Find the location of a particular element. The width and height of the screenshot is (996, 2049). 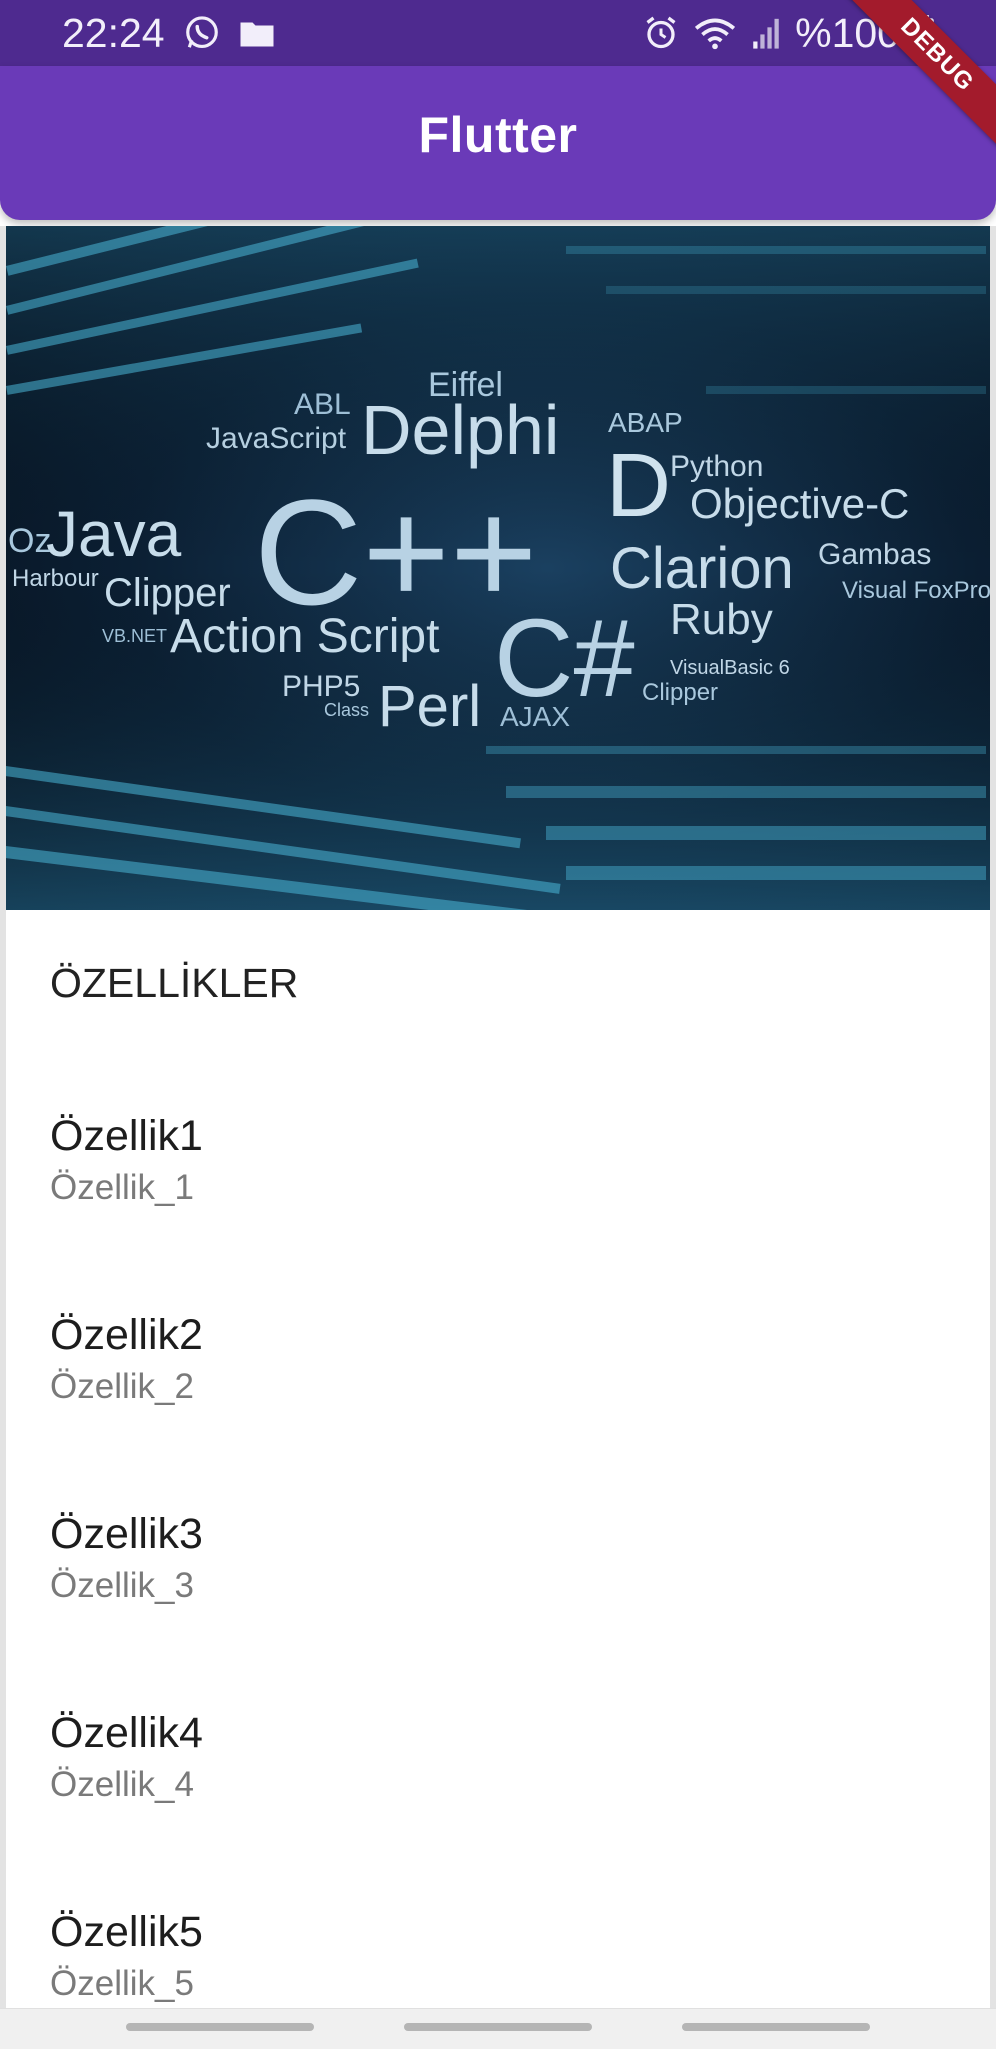

nav-pill-center is located at coordinates (498, 2027).